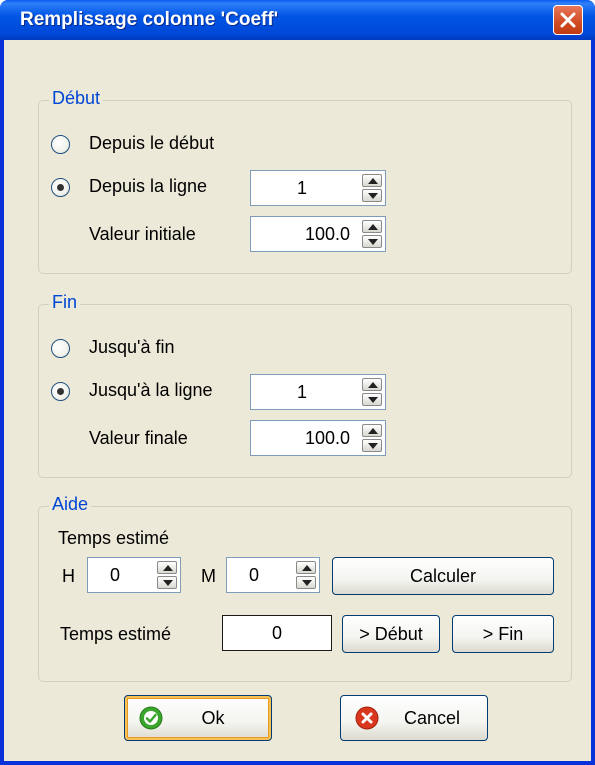 The height and width of the screenshot is (765, 595). What do you see at coordinates (60, 391) in the screenshot?
I see `radio-jusqua-ligne` at bounding box center [60, 391].